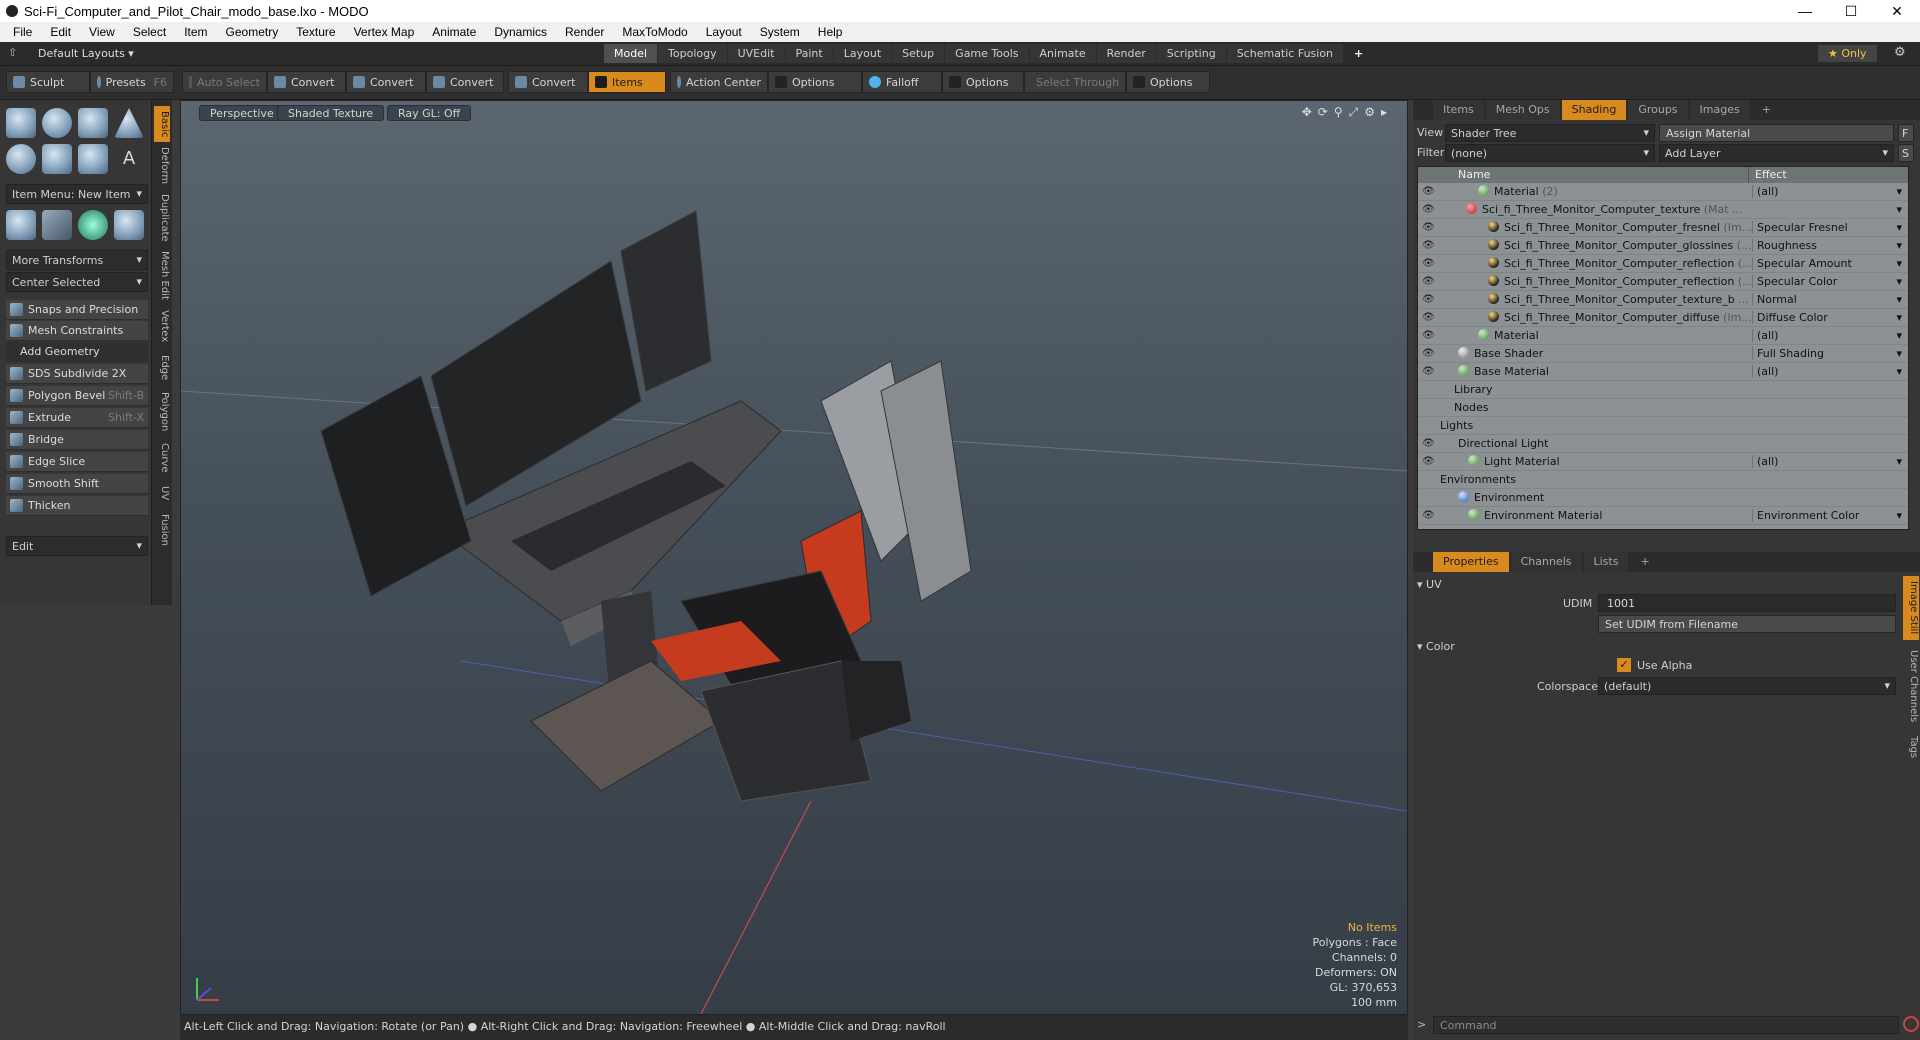 This screenshot has width=1920, height=1040. Describe the element at coordinates (12, 52) in the screenshot. I see `pin-icon: ⇧` at that location.